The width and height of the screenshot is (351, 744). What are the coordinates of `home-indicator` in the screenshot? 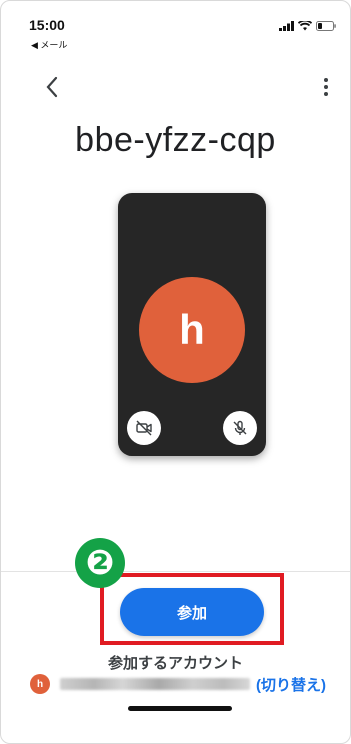 It's located at (180, 708).